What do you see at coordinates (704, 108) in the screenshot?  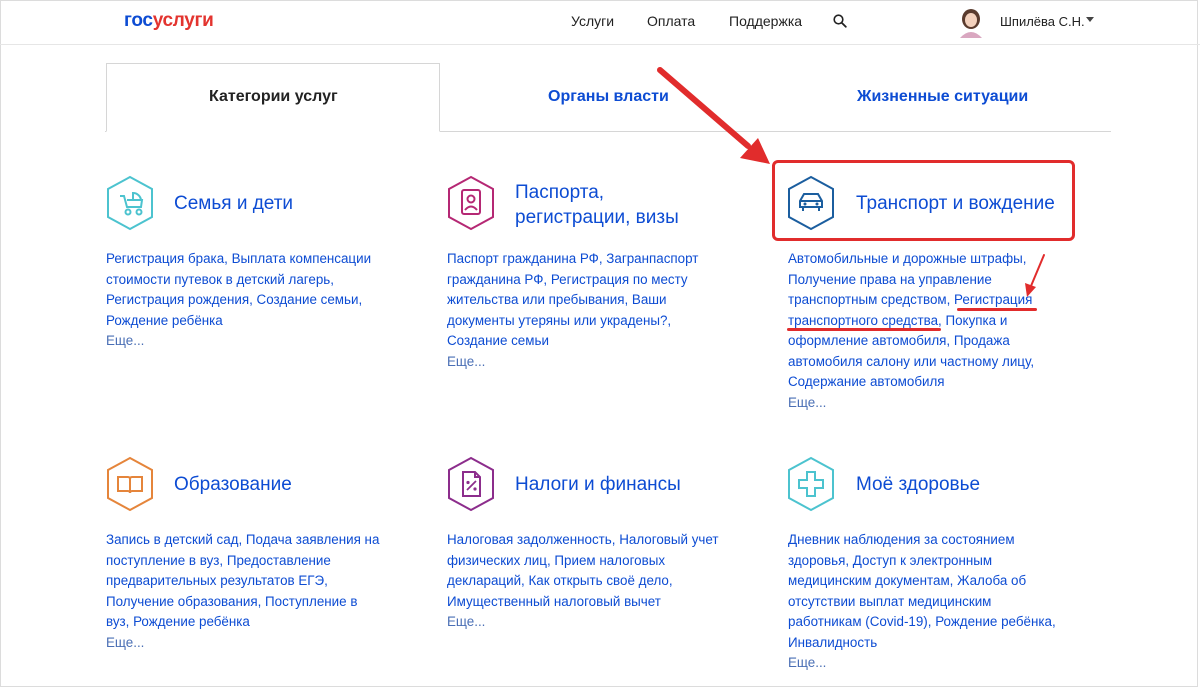 I see `arrow-big-shaft` at bounding box center [704, 108].